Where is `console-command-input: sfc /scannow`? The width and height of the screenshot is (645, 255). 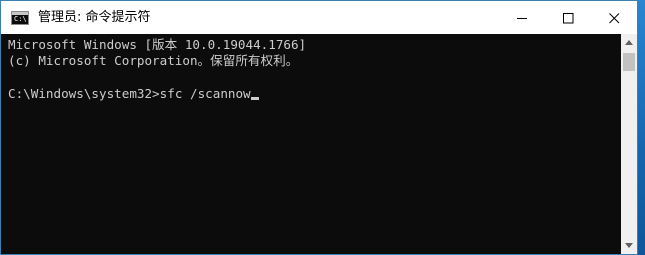
console-command-input: sfc /scannow is located at coordinates (205, 93).